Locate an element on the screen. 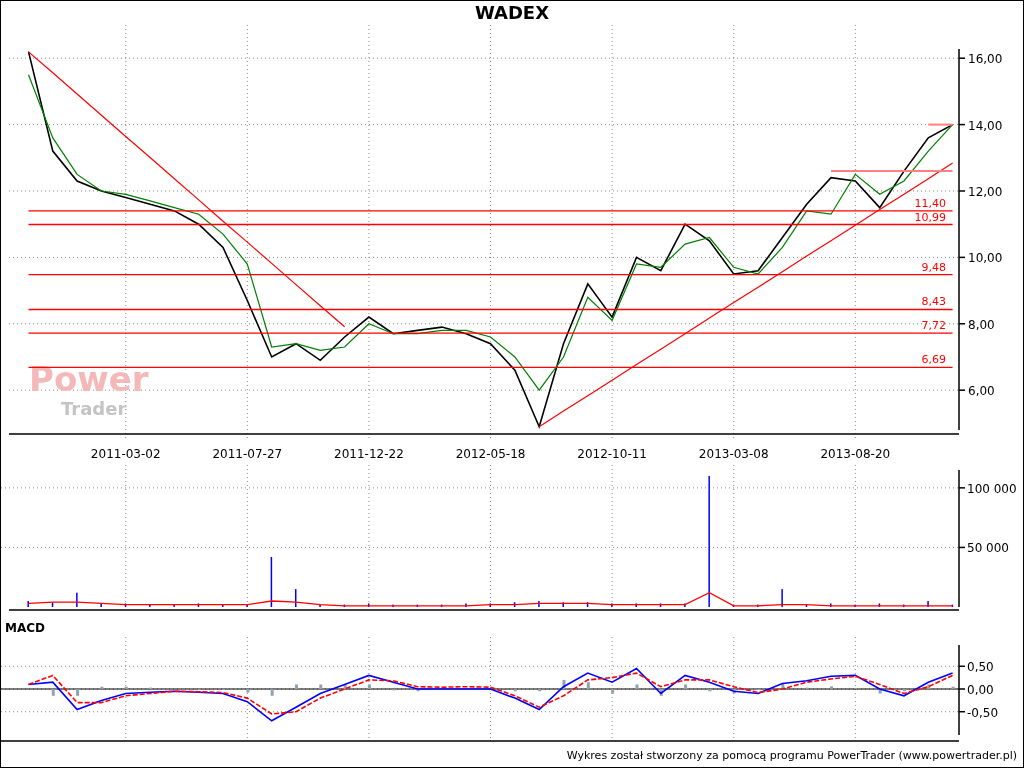 This screenshot has height=768, width=1024. indicator-title: MACD is located at coordinates (25, 628).